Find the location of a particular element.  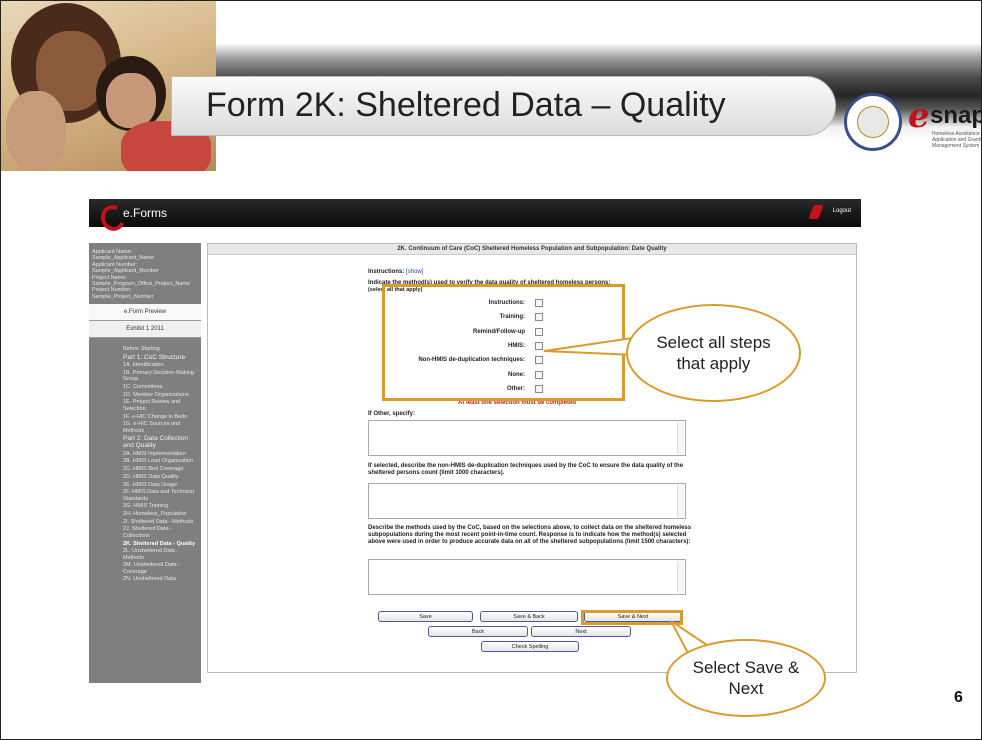

sidebar-nav-item: Part 2: Data Collection and Quality is located at coordinates (160, 442).